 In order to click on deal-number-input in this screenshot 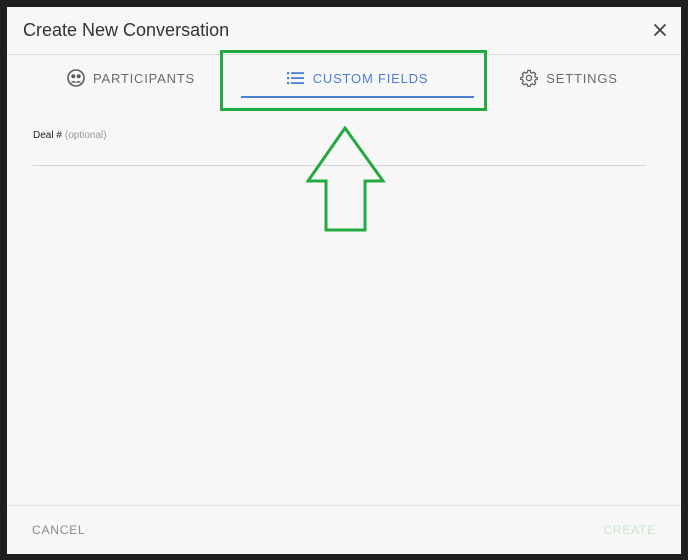, I will do `click(339, 154)`.